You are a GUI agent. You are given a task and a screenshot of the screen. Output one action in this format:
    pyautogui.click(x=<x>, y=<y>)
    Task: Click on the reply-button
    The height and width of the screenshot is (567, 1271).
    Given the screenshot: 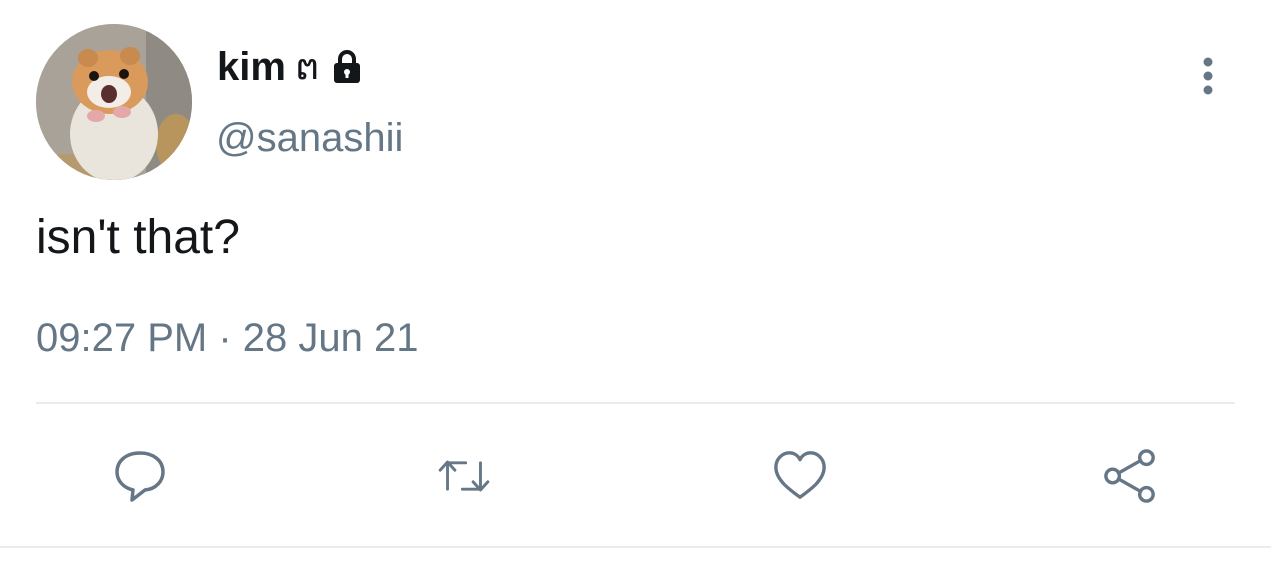 What is the action you would take?
    pyautogui.click(x=140, y=476)
    